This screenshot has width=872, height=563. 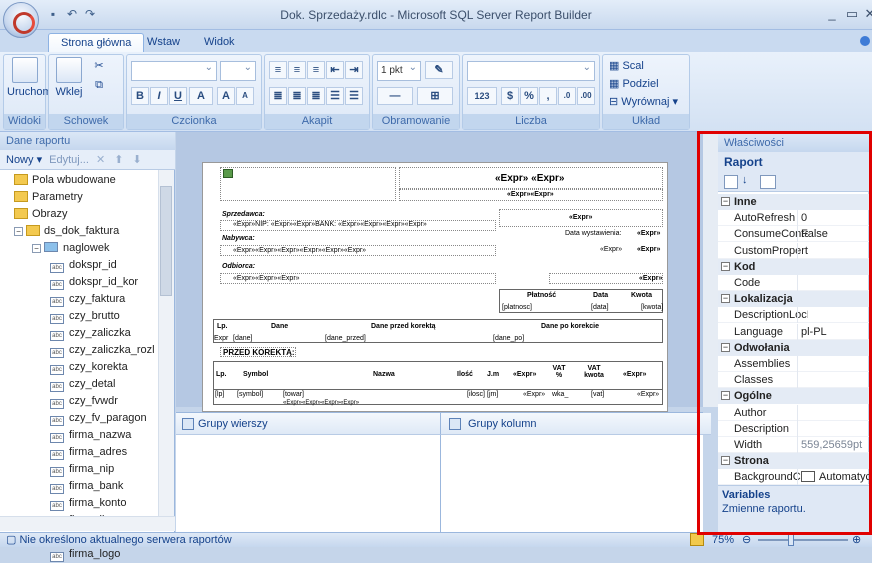 I want to click on zoom-slider, so click(x=803, y=540).